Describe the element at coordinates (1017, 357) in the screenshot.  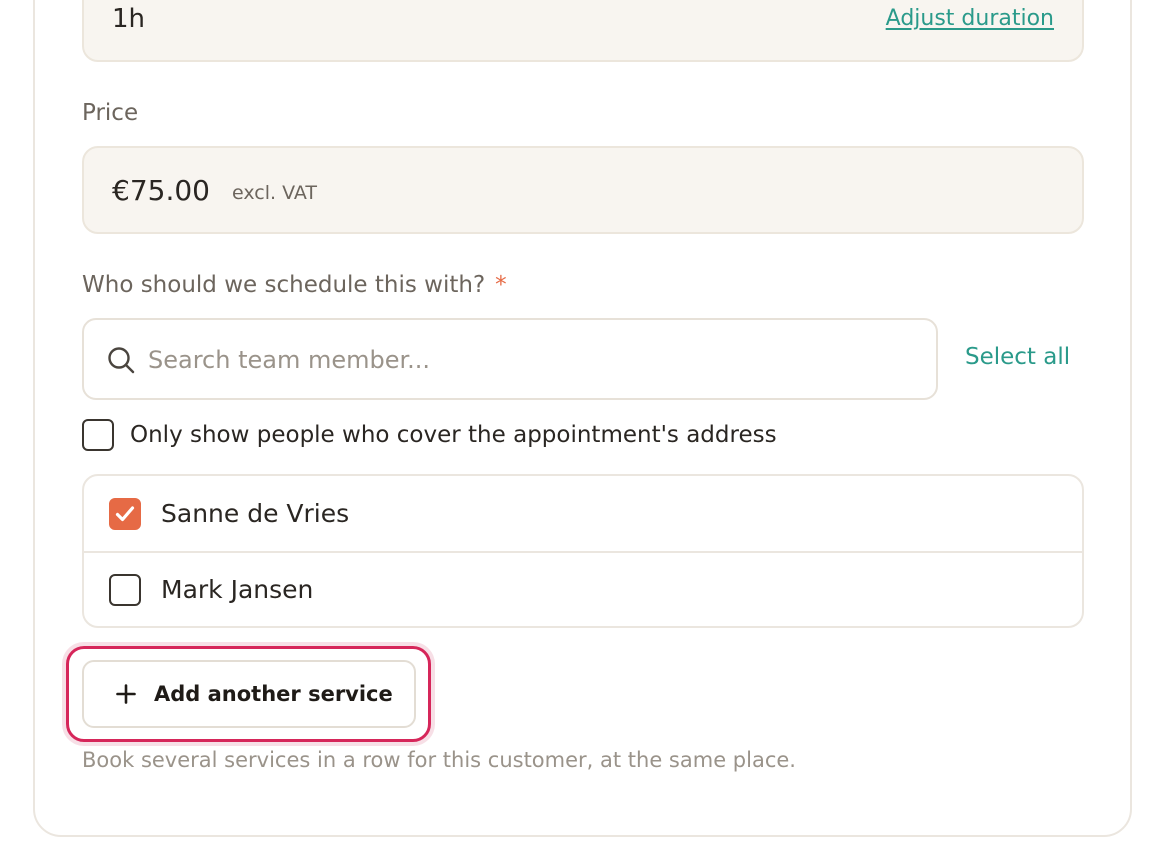
I see `select-all-link: Select all` at that location.